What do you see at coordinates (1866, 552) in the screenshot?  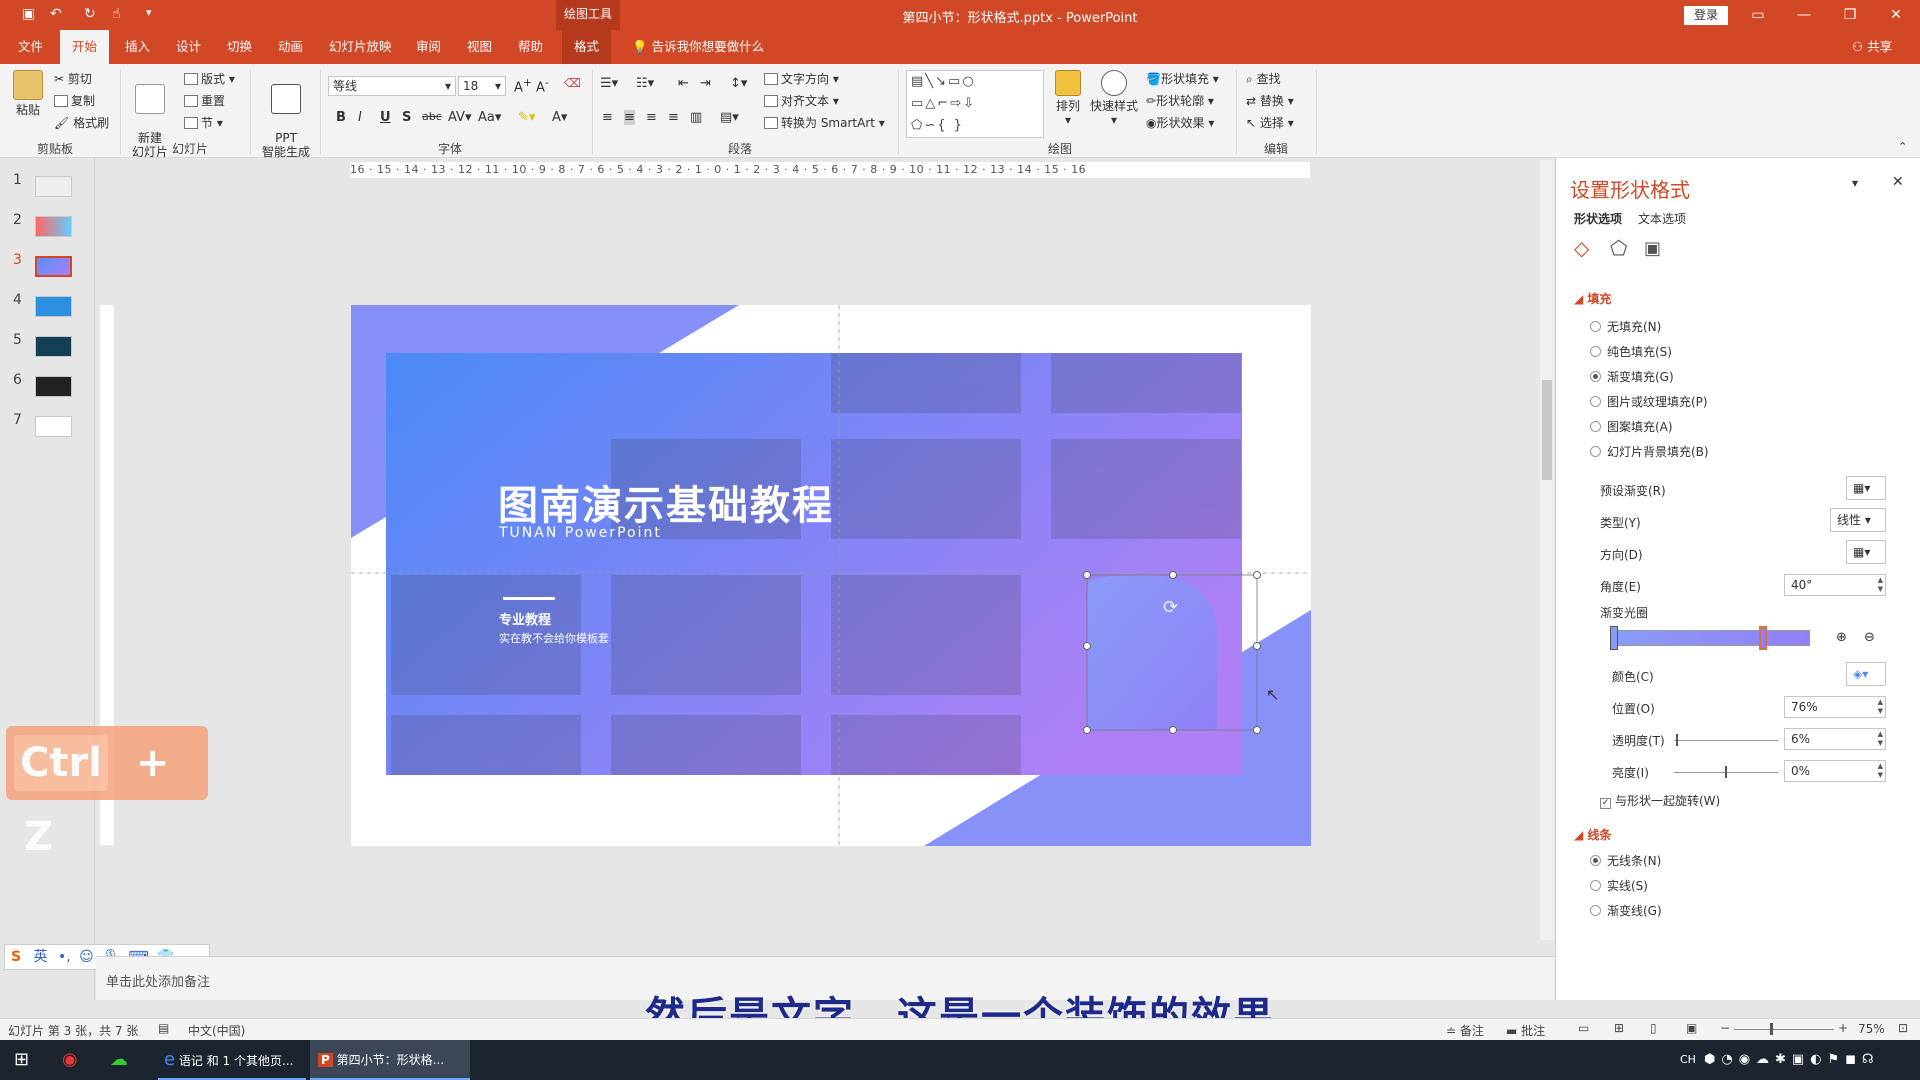 I see `direction-dropdown: ▦▾` at bounding box center [1866, 552].